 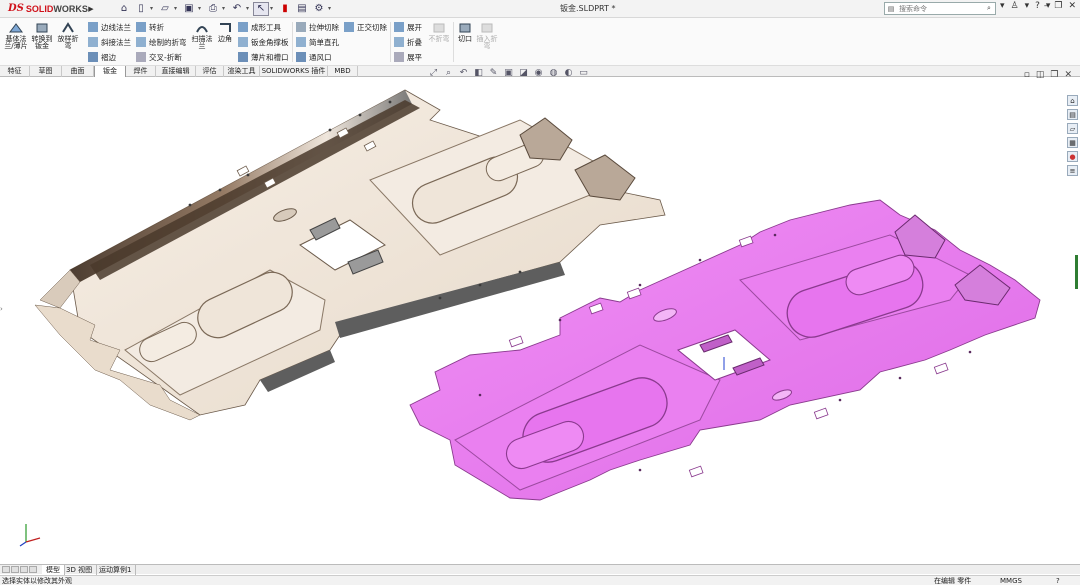 I want to click on task-pane: ⌂ ▤ ▱ ▦ ● ≡, so click(x=1073, y=135).